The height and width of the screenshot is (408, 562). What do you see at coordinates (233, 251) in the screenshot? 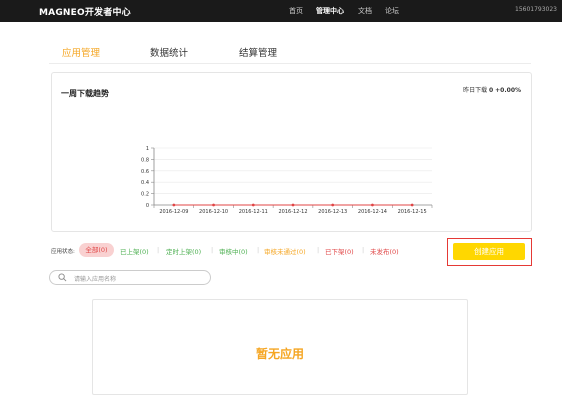
I see `status-reviewing: 审核中(0)` at bounding box center [233, 251].